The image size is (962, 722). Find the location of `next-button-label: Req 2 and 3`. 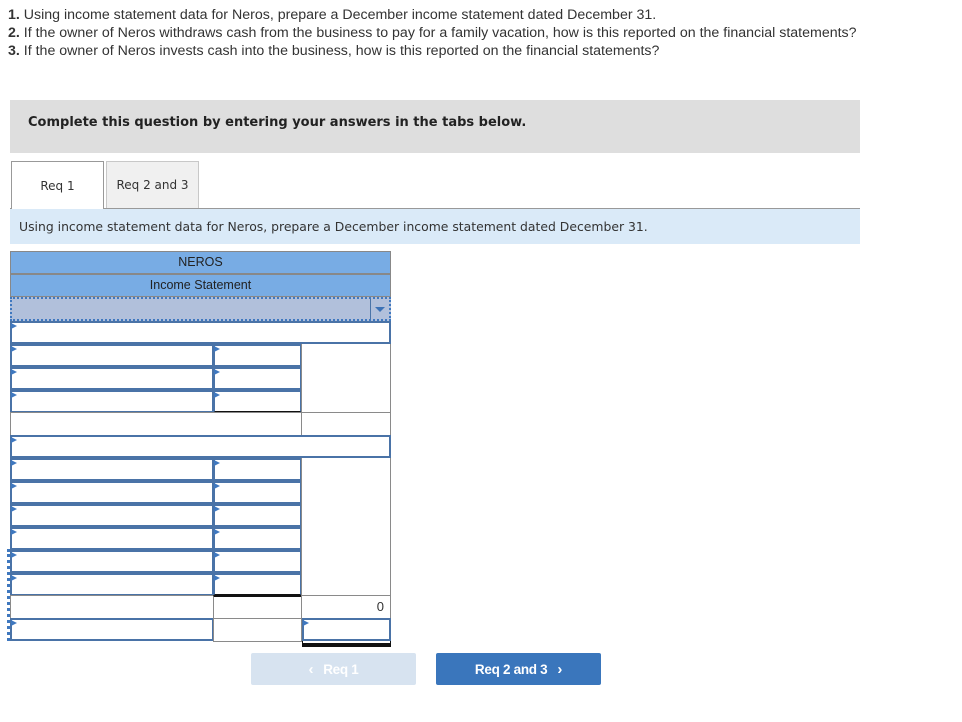

next-button-label: Req 2 and 3 is located at coordinates (511, 669).